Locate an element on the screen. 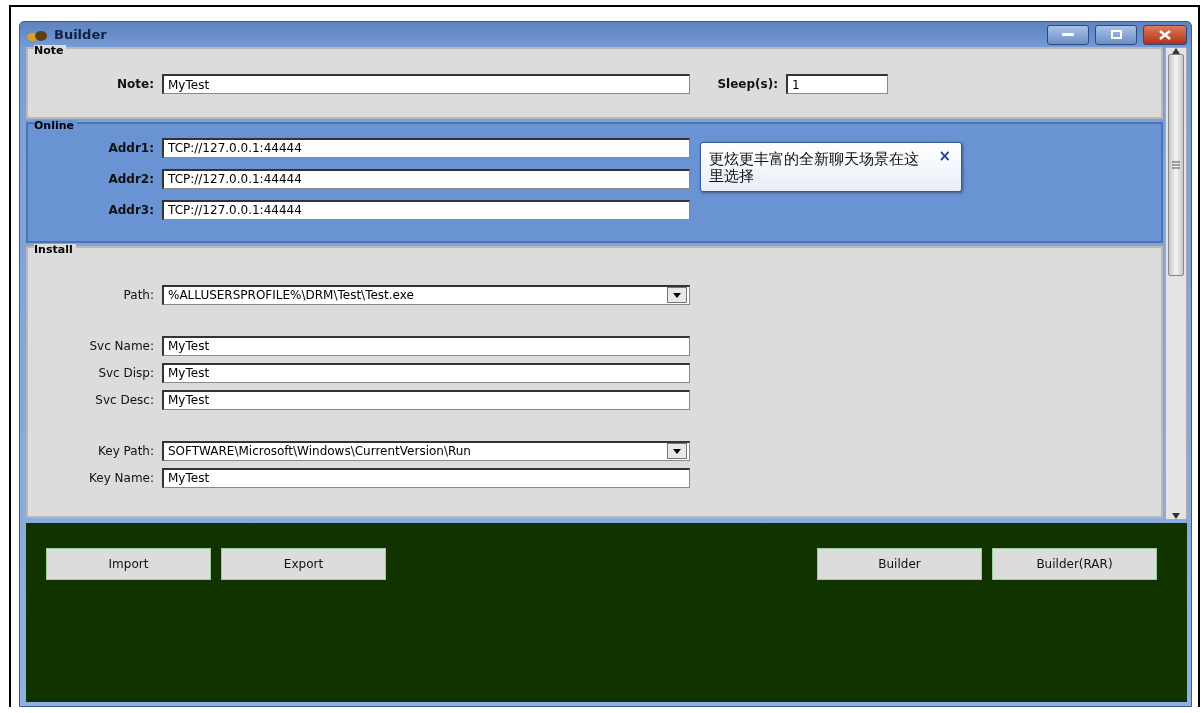 The height and width of the screenshot is (713, 1203). minimize-icon is located at coordinates (1068, 34).